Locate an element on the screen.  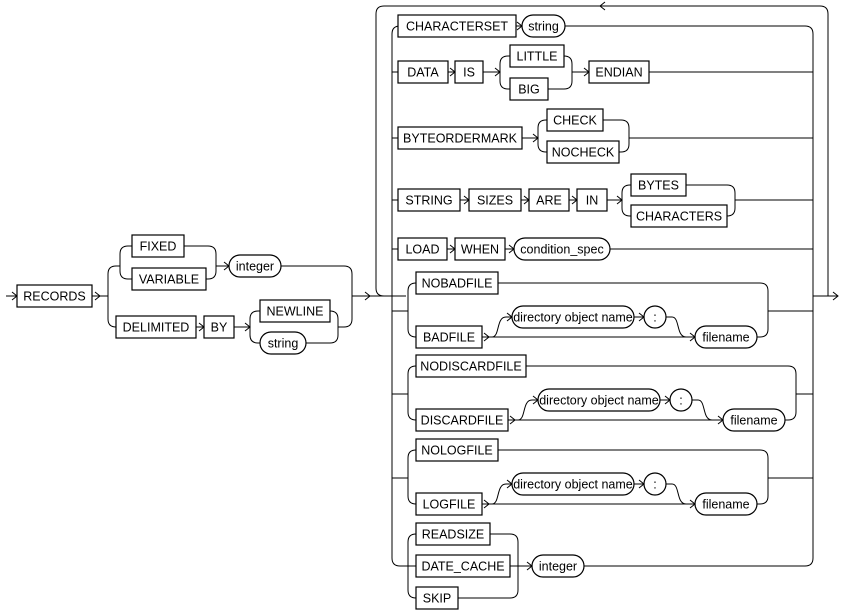
keyword-records: RECORDS is located at coordinates (54, 296).